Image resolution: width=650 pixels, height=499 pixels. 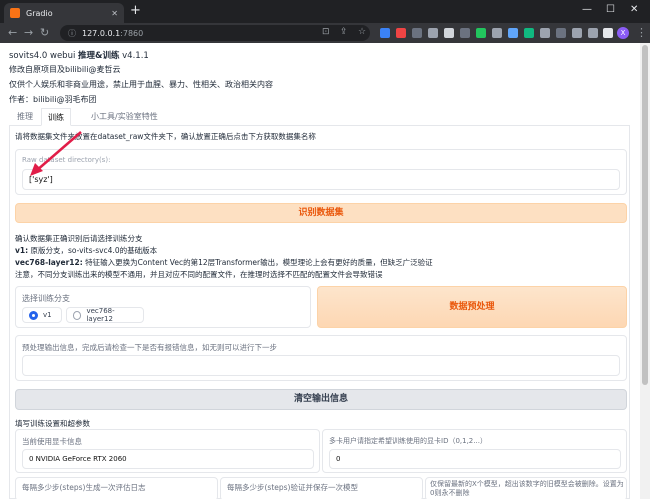 I want to click on page-scrollbar, so click(x=645, y=271).